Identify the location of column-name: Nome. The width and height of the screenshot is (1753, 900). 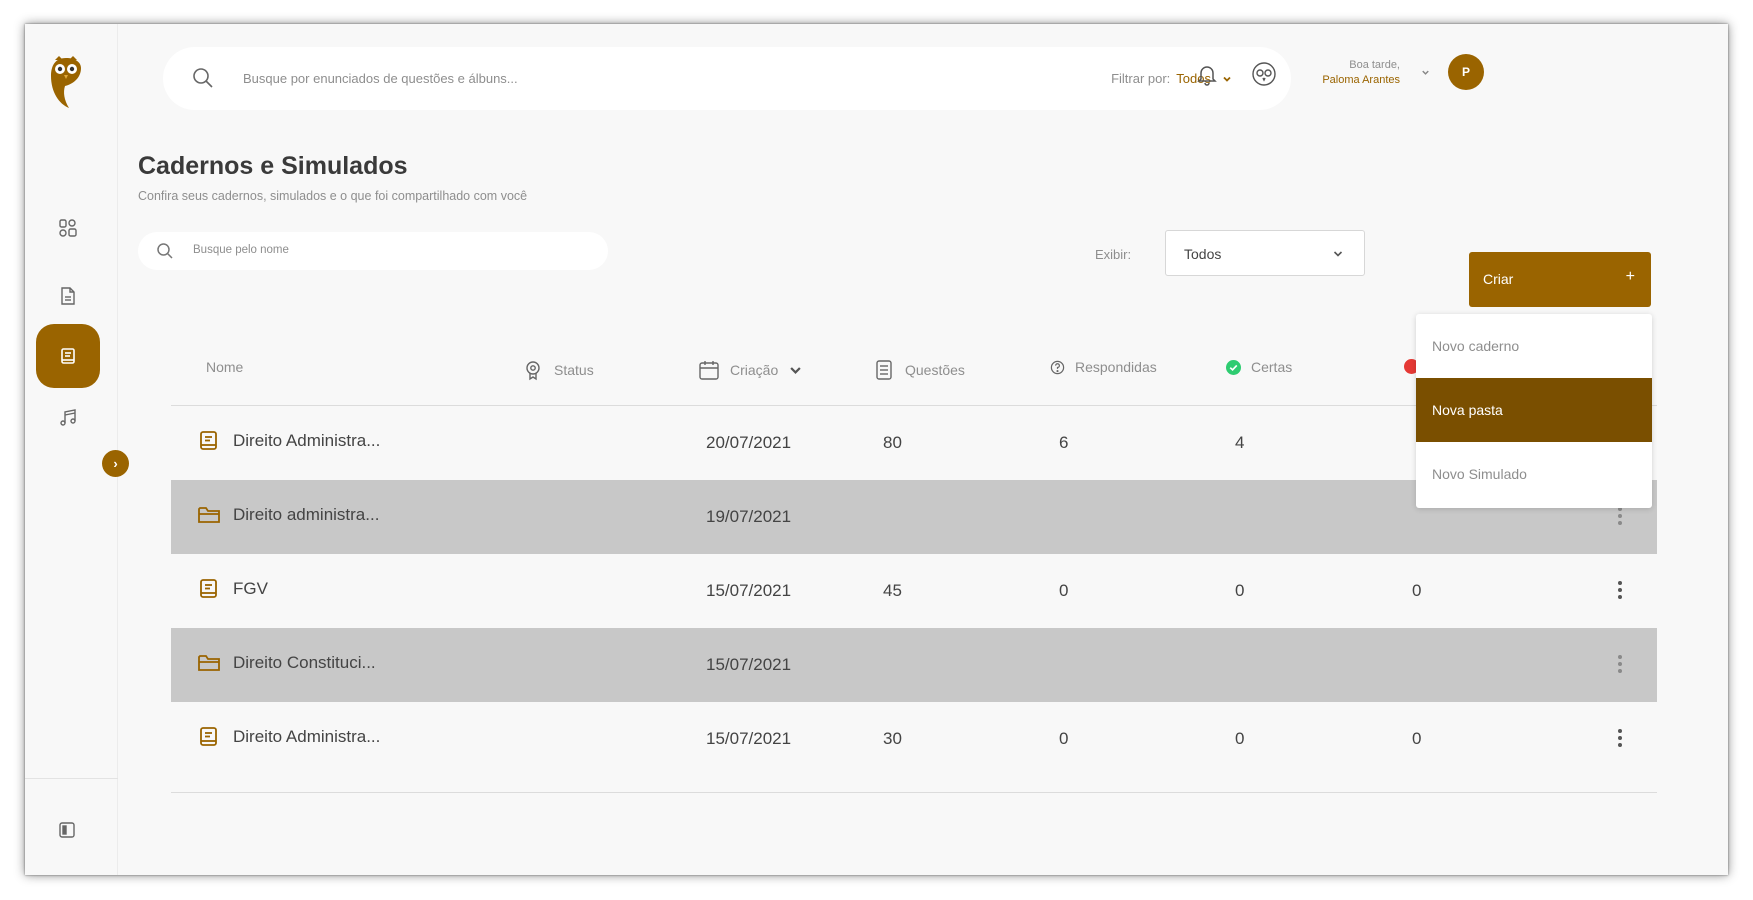
(224, 367).